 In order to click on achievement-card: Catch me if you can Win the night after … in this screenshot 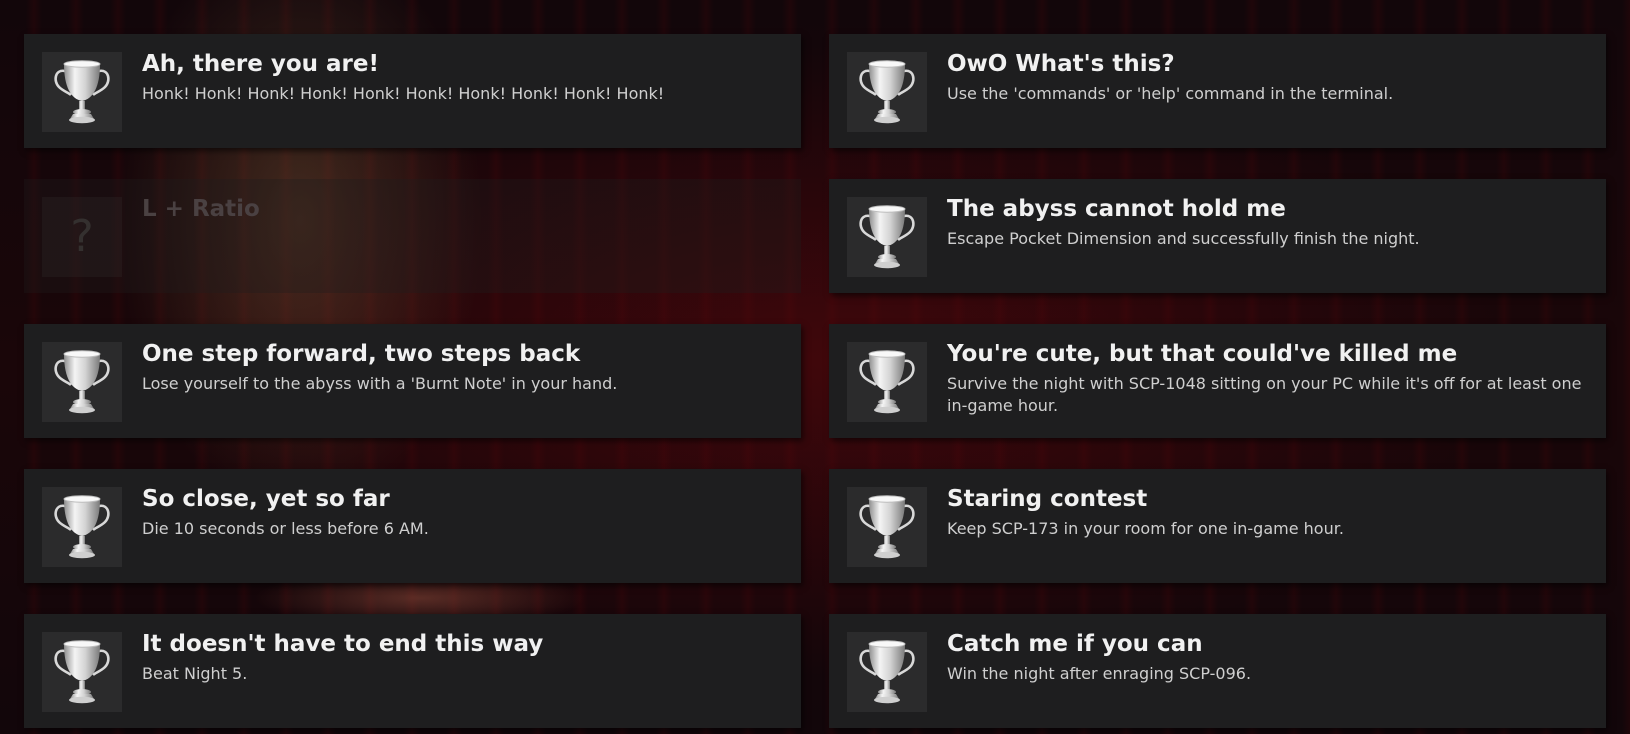, I will do `click(1217, 671)`.